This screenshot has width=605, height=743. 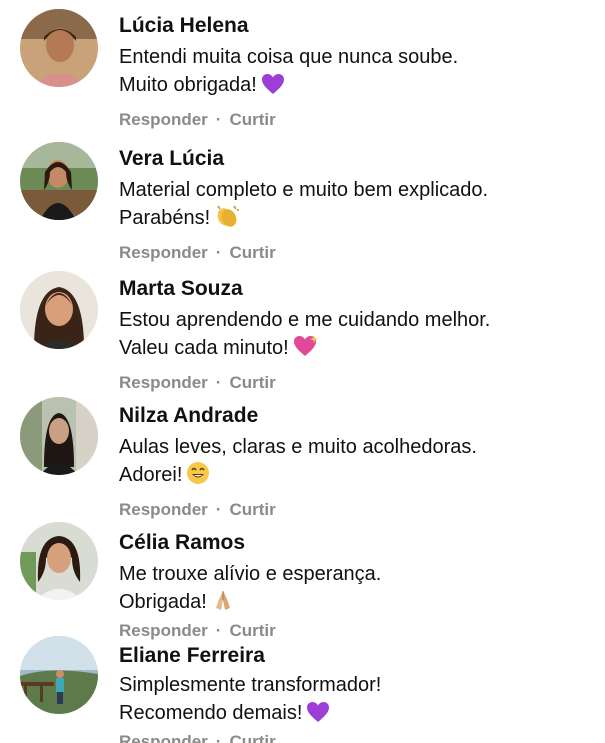 What do you see at coordinates (357, 543) in the screenshot?
I see `comment-author: Célia Ramos` at bounding box center [357, 543].